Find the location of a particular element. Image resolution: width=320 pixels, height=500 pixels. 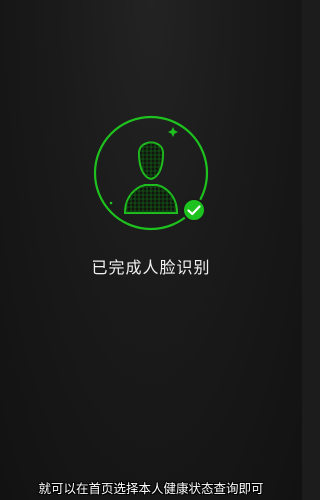

face-scan-graphic is located at coordinates (151, 175).